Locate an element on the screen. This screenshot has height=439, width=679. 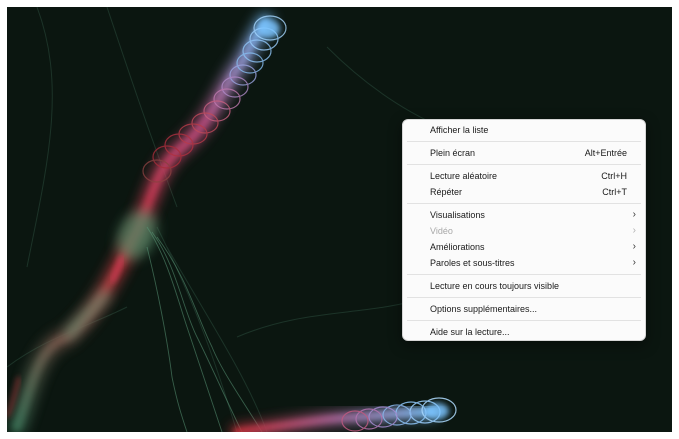
tangled-lines is located at coordinates (204, 329).